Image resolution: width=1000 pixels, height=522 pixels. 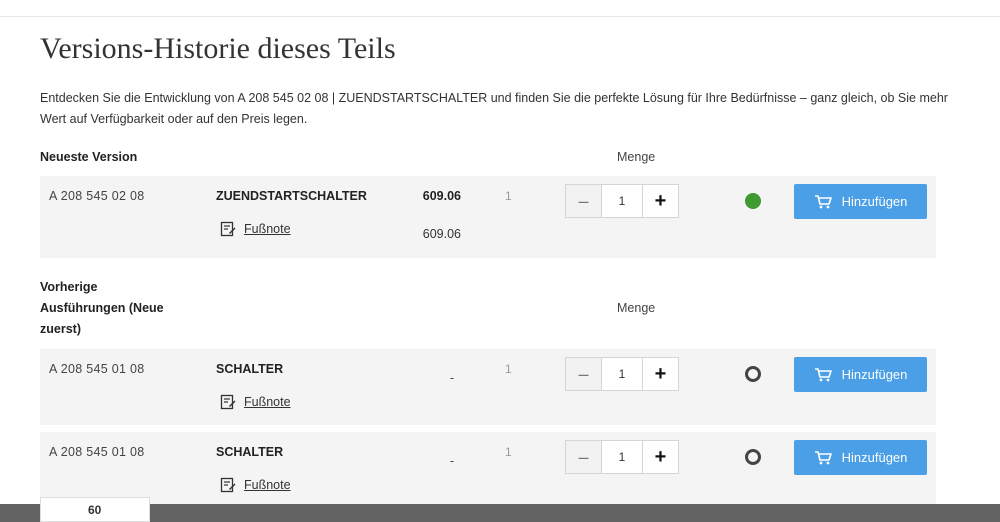 I want to click on price-secondary: 609.06, so click(x=441, y=234).